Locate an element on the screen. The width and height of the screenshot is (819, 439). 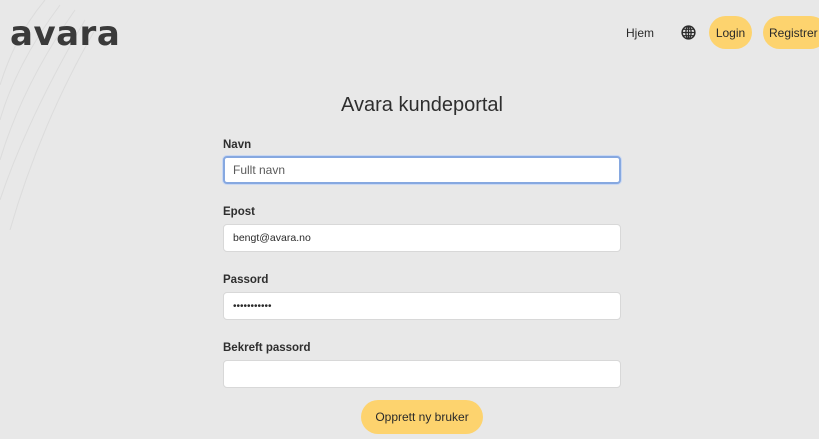
create-user-button: Opprett ny bruker is located at coordinates (422, 417).